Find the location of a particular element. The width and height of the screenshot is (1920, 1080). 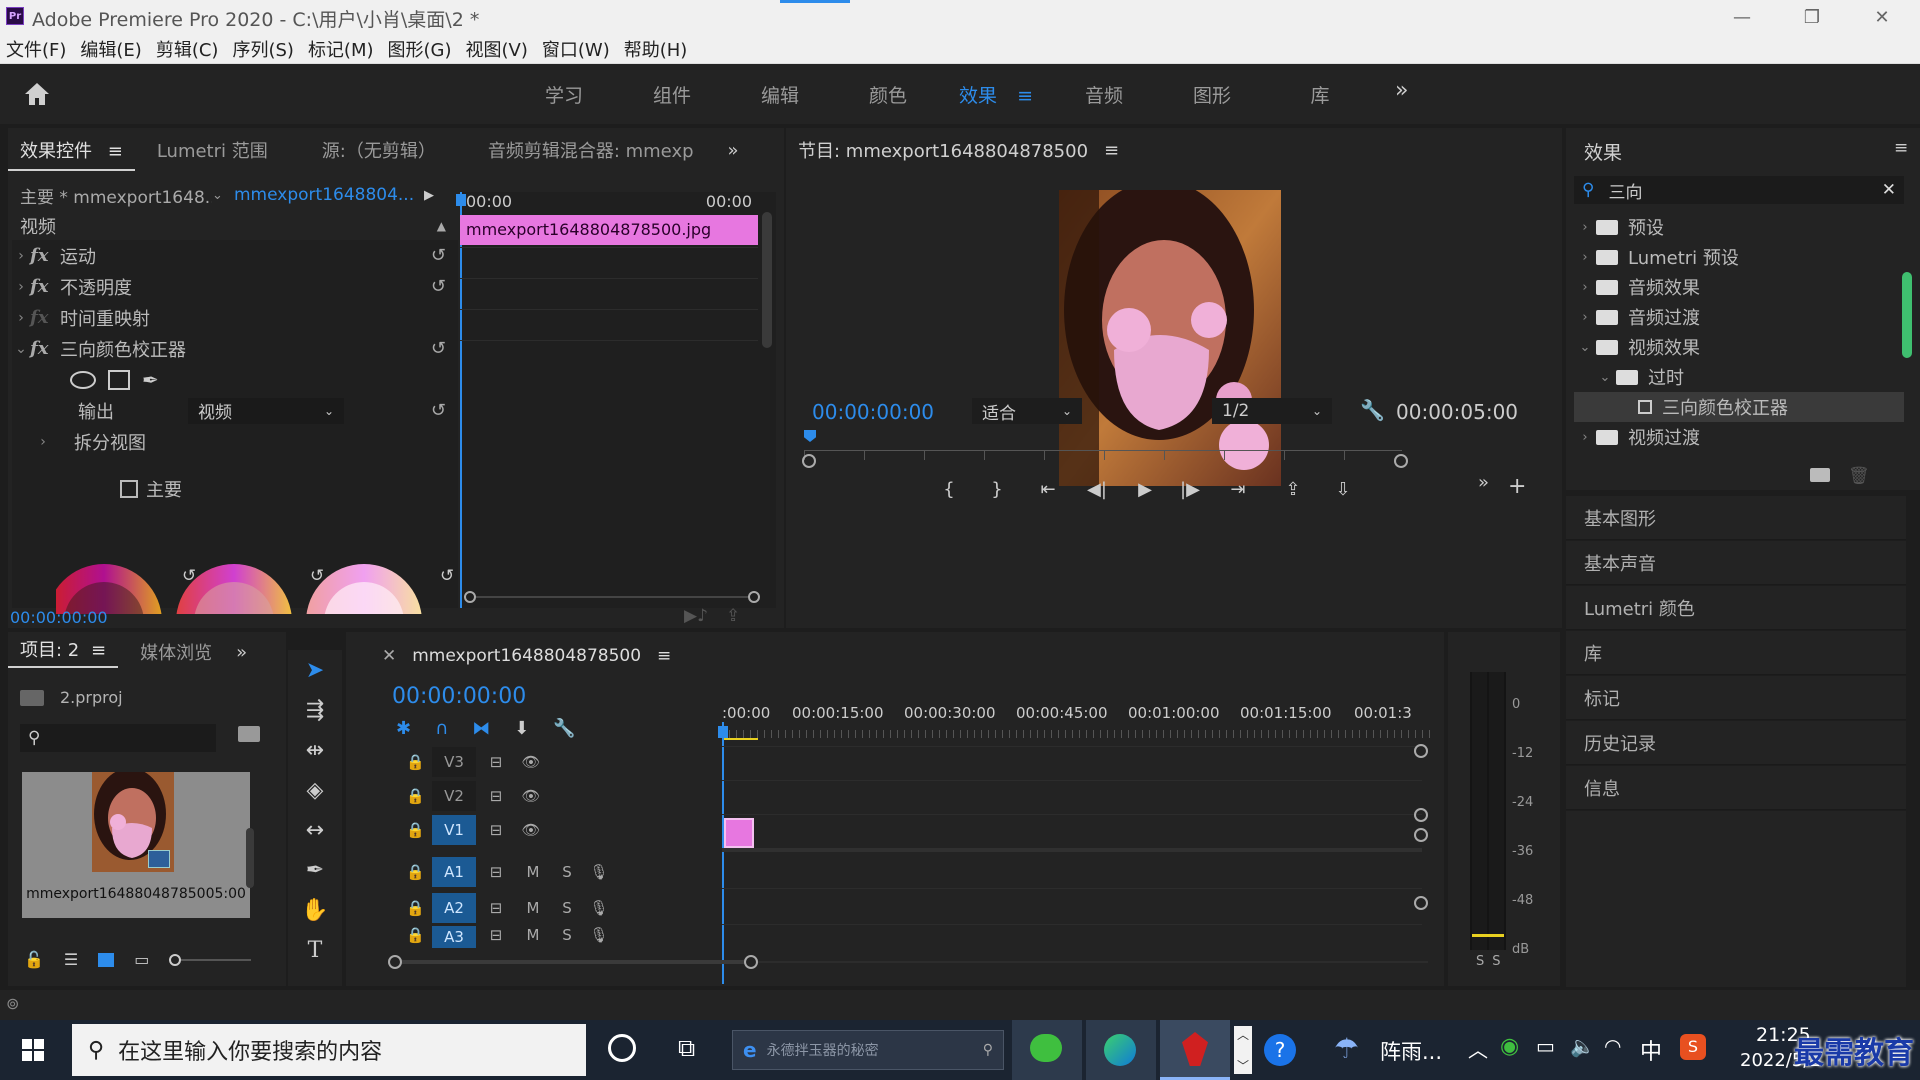

effect-row-time-remapping: › fx 时间重映射 is located at coordinates (235, 317).